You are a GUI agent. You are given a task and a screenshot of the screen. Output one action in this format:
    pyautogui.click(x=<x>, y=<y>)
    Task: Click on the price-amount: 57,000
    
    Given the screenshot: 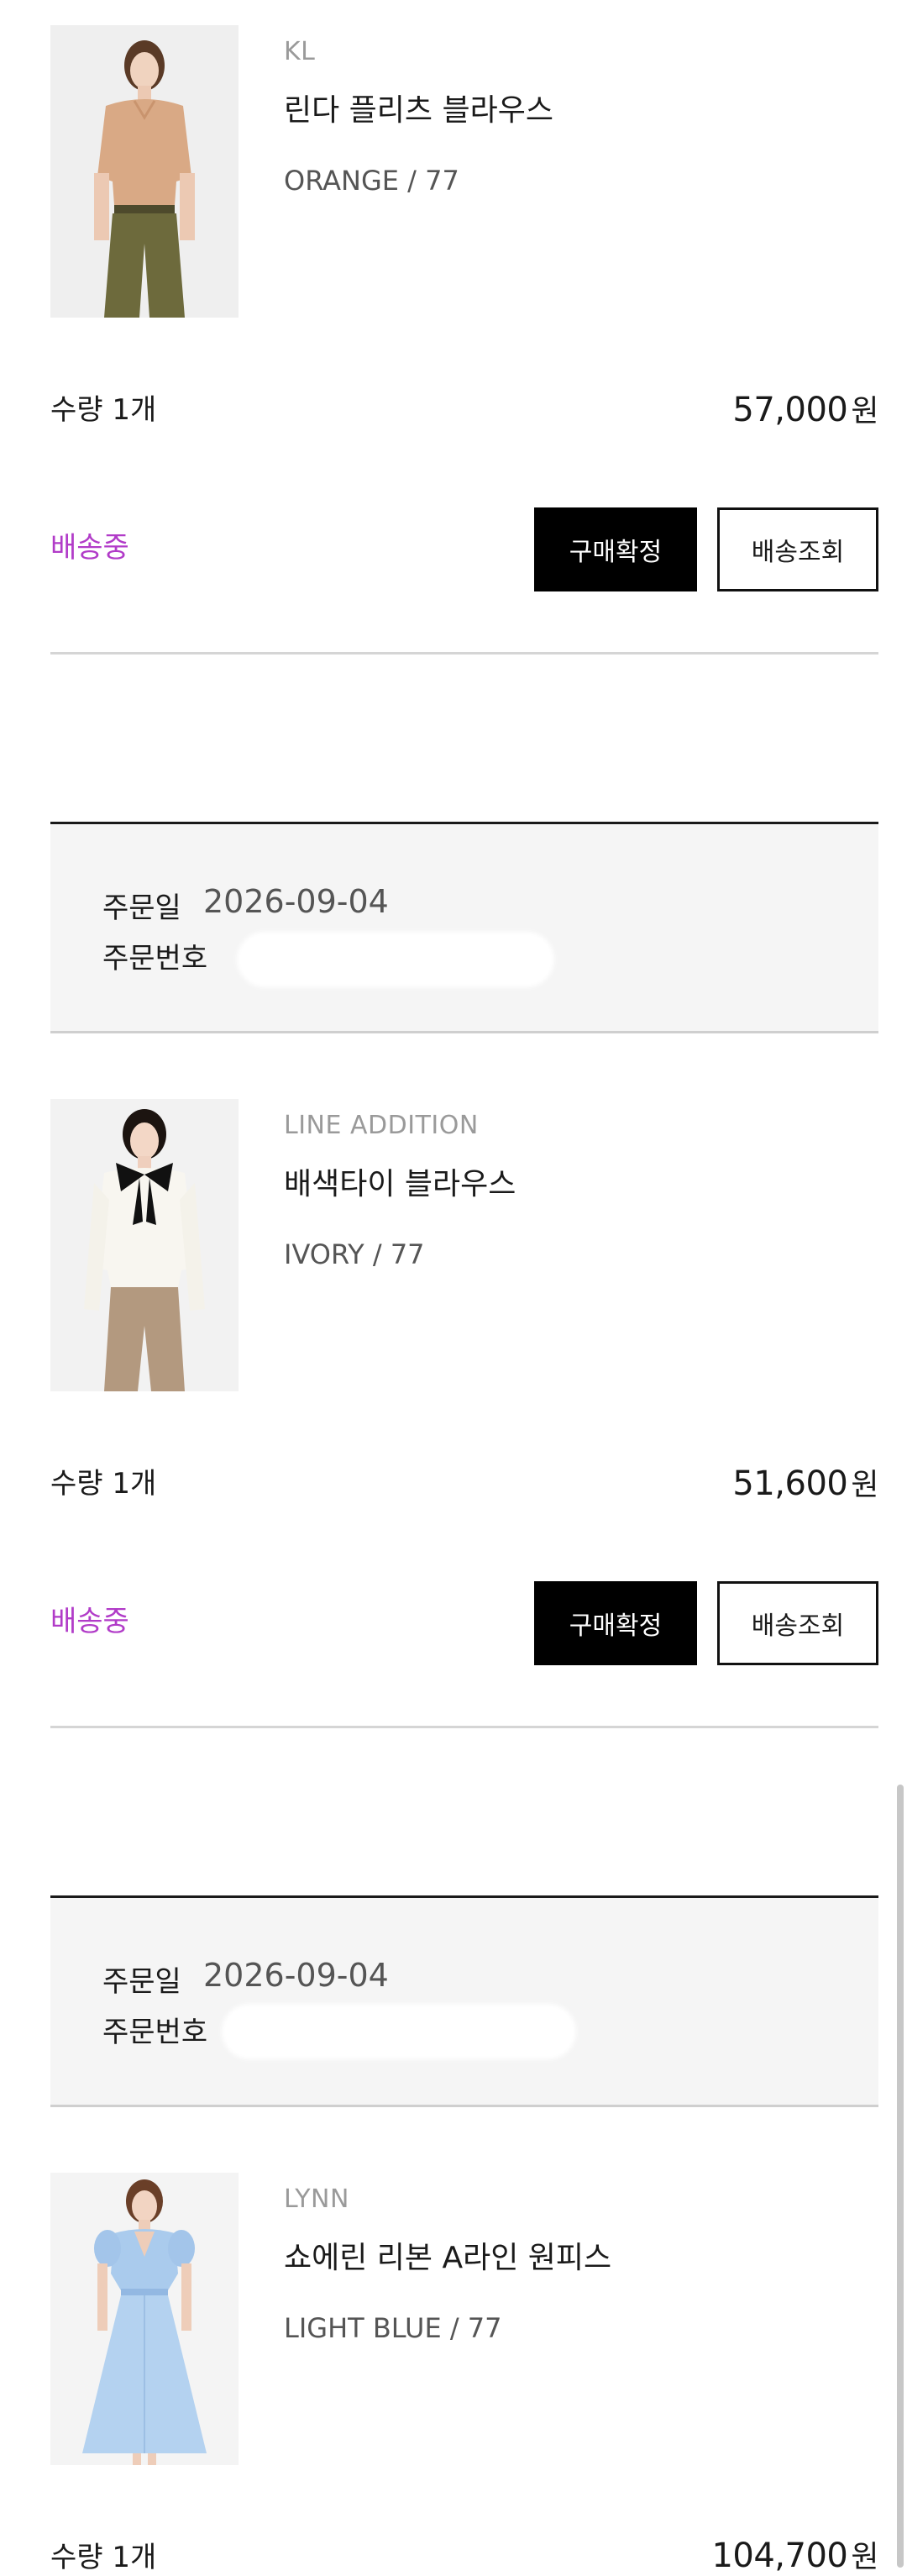 What is the action you would take?
    pyautogui.click(x=790, y=410)
    